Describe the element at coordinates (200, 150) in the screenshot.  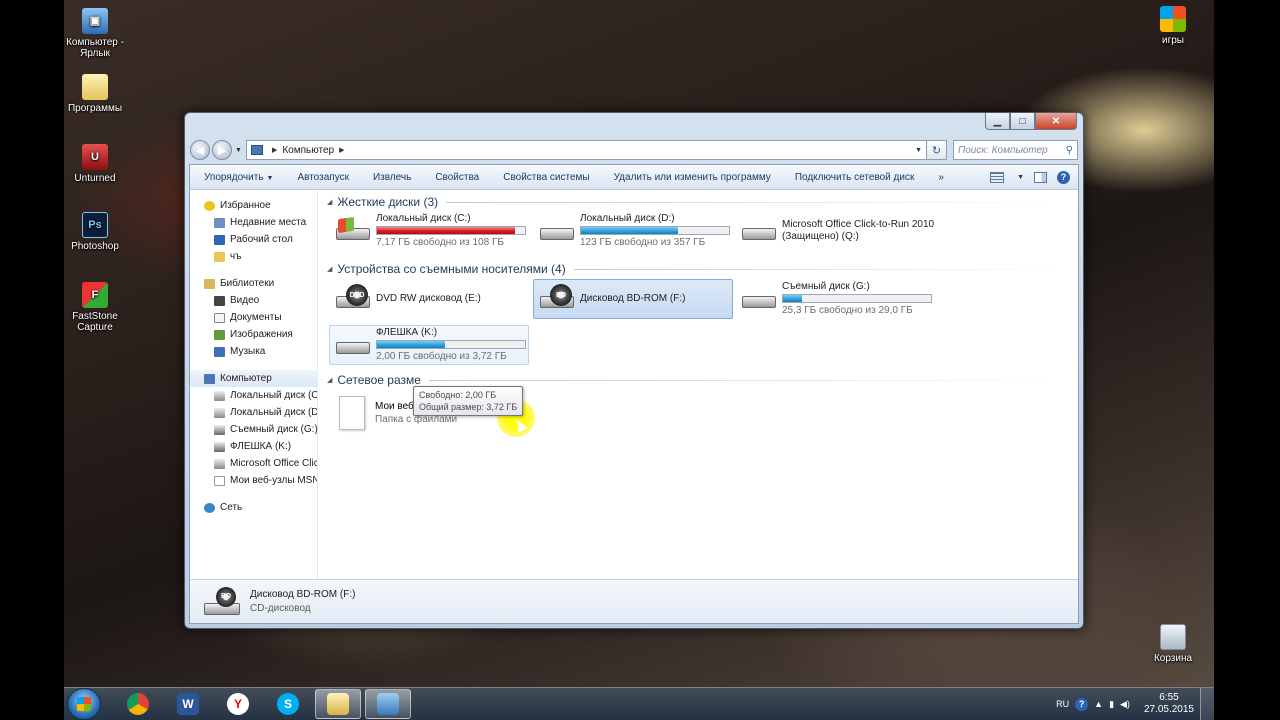
I see `back-button: ◀` at that location.